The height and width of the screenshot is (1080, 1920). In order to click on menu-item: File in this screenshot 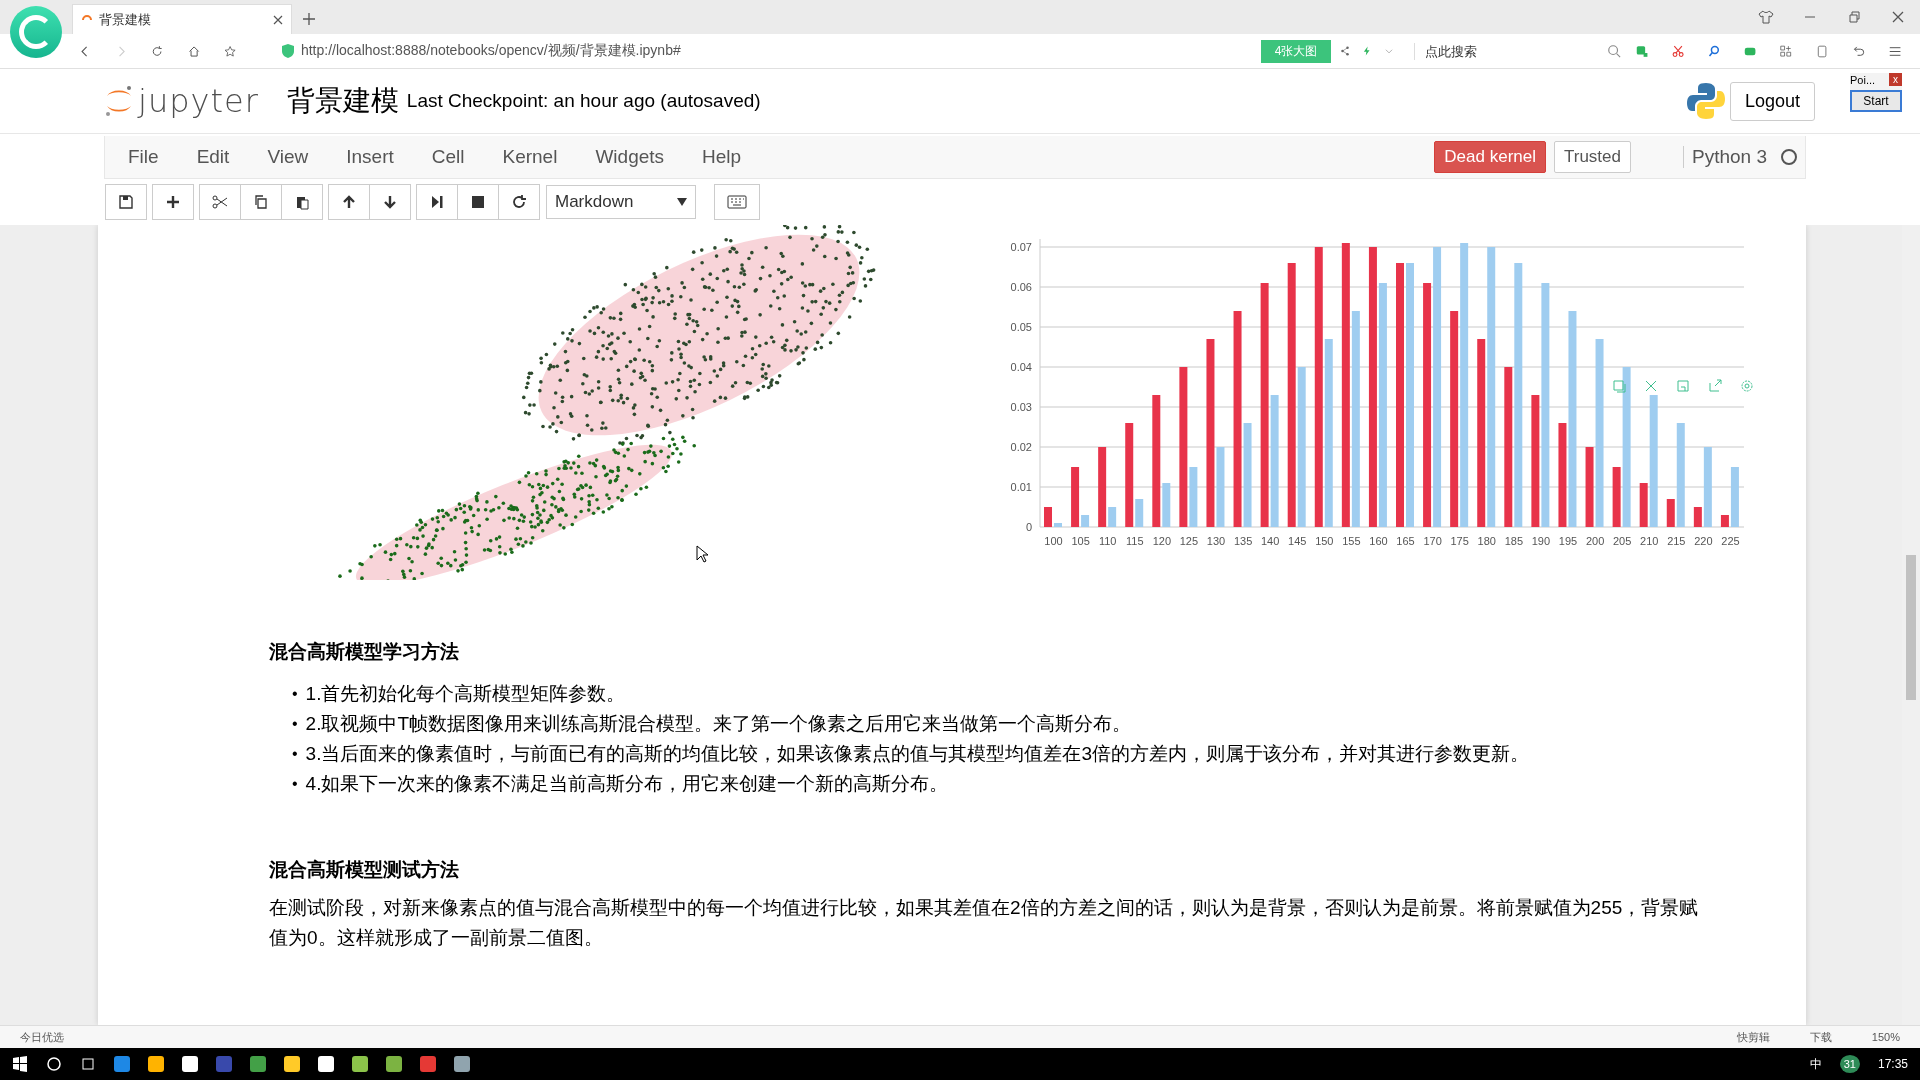, I will do `click(143, 157)`.